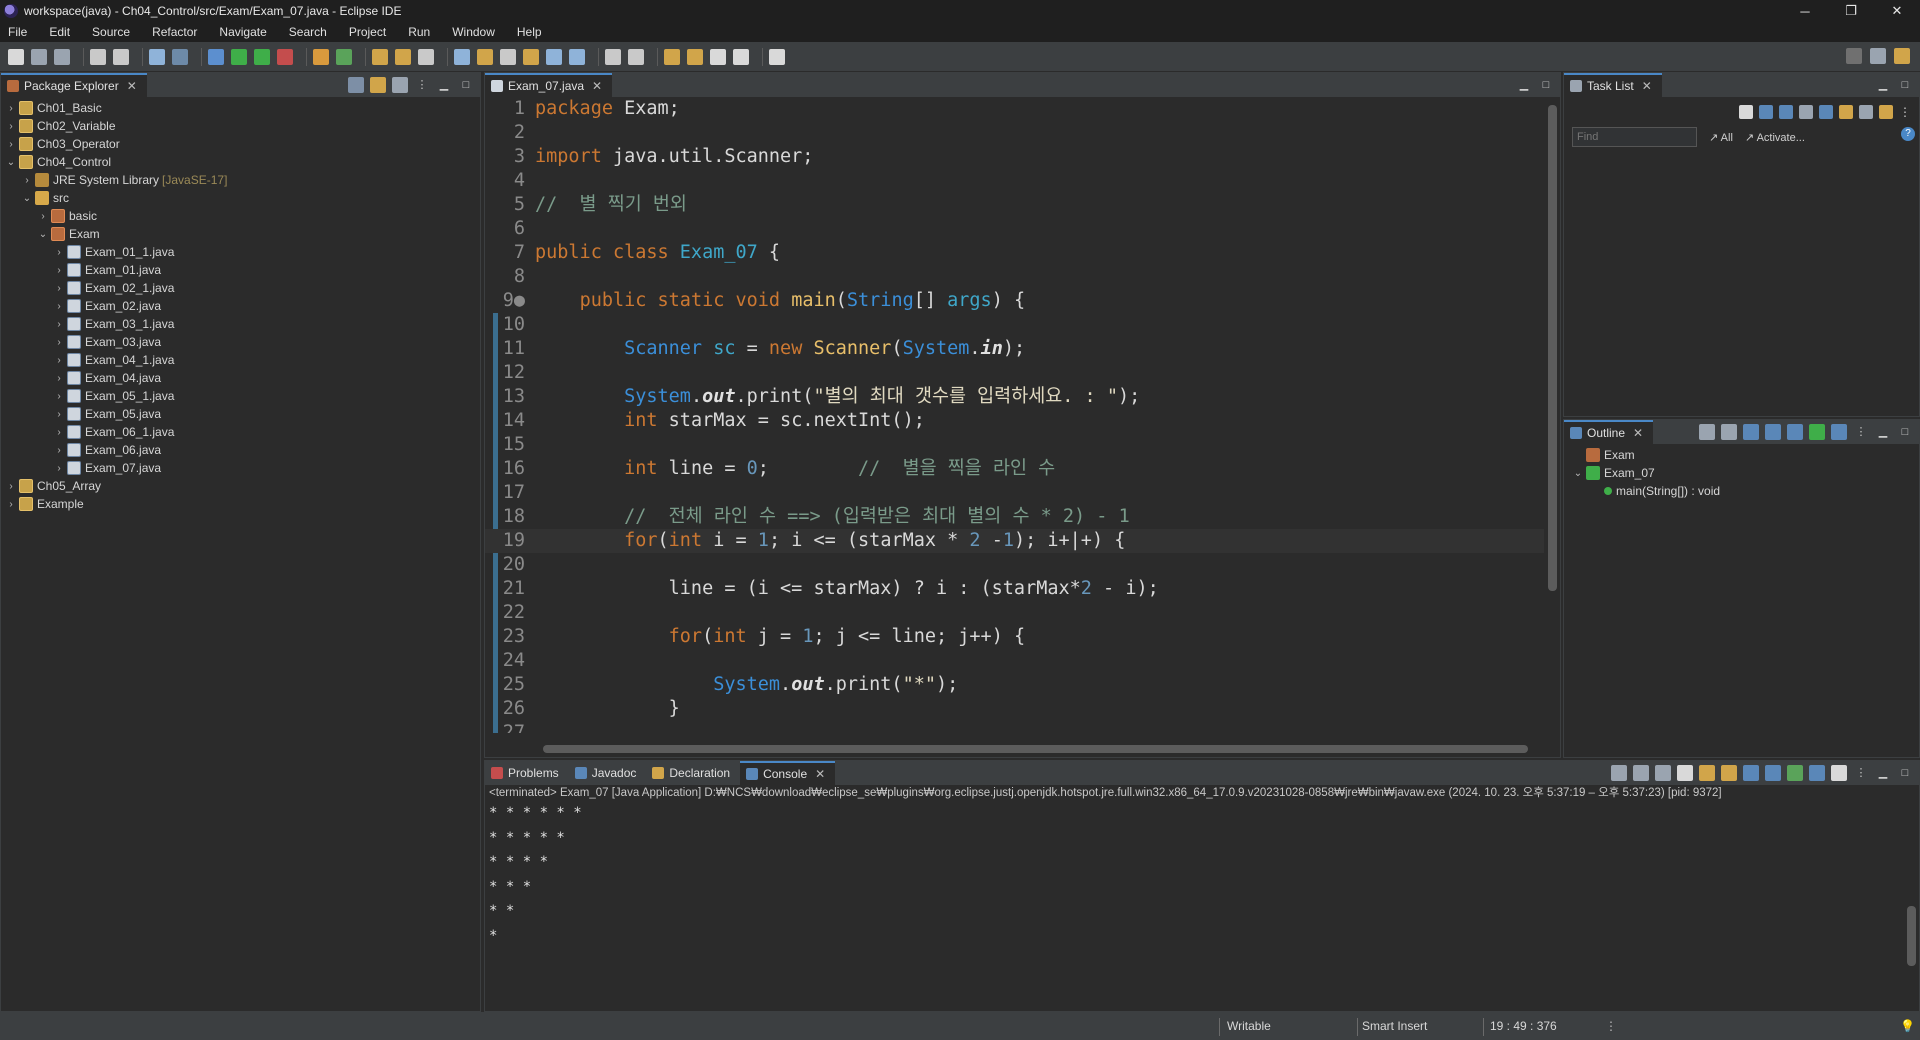 The image size is (1920, 1040). I want to click on remove-all-terminated-icon, so click(1663, 773).